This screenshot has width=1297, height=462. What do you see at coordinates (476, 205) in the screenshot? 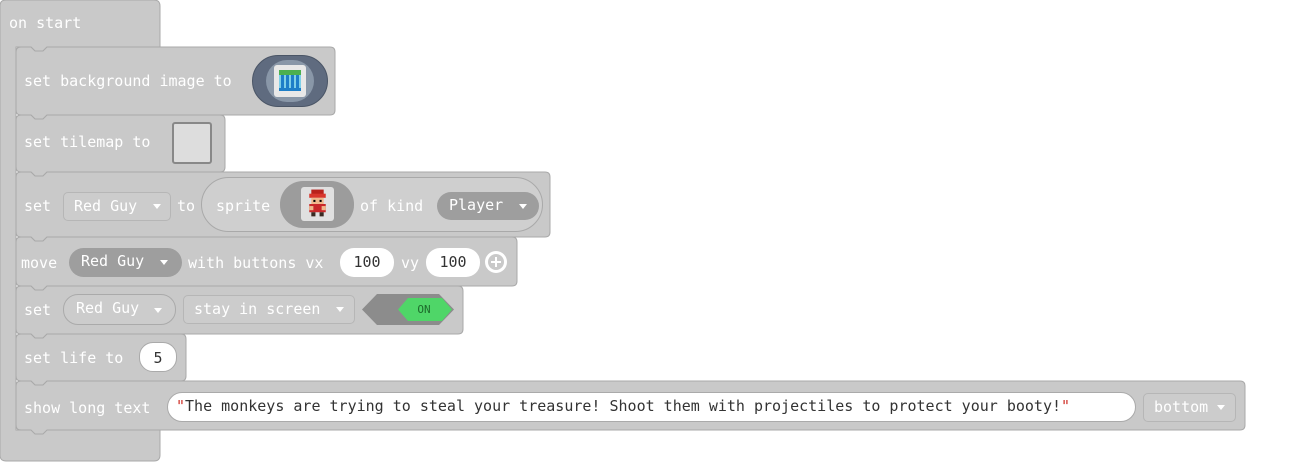
I see `kind-value: Player` at bounding box center [476, 205].